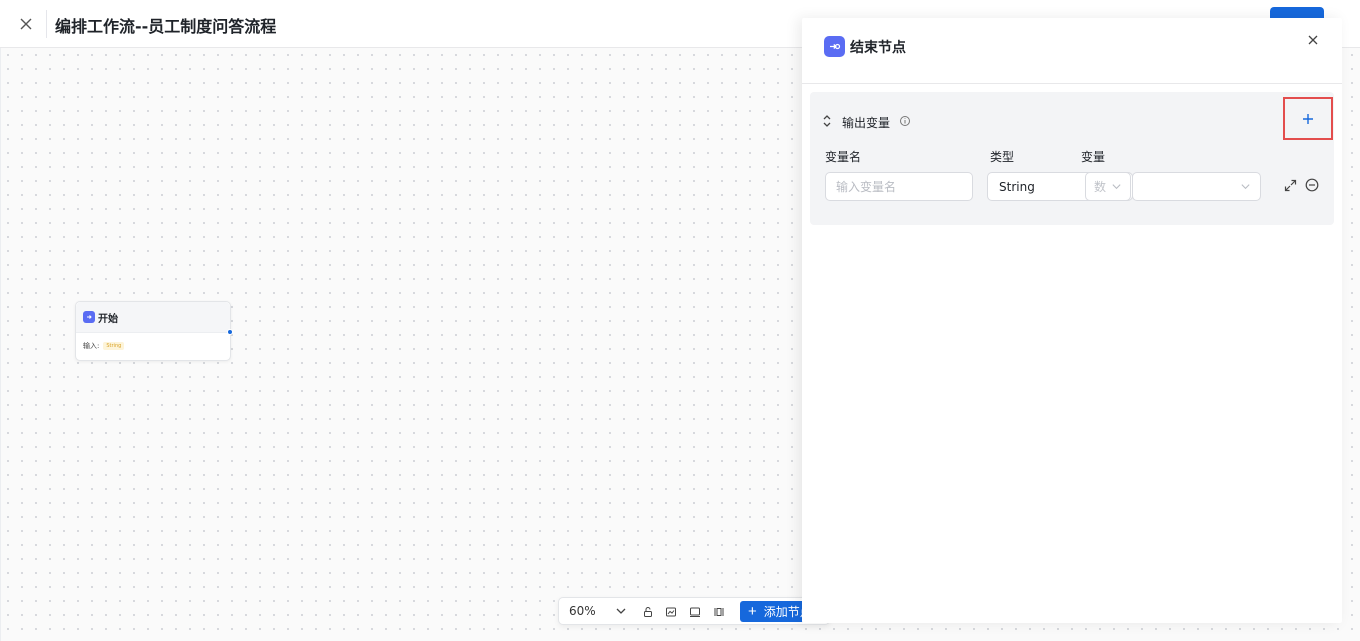 The height and width of the screenshot is (641, 1360). What do you see at coordinates (91, 346) in the screenshot?
I see `start-node-input-label: 输入:` at bounding box center [91, 346].